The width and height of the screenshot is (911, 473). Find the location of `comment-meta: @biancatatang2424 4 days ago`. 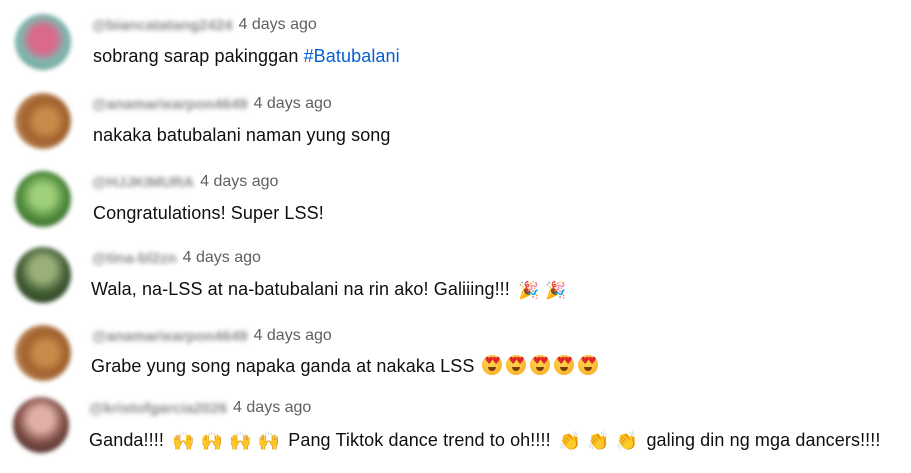

comment-meta: @biancatatang2424 4 days ago is located at coordinates (204, 25).